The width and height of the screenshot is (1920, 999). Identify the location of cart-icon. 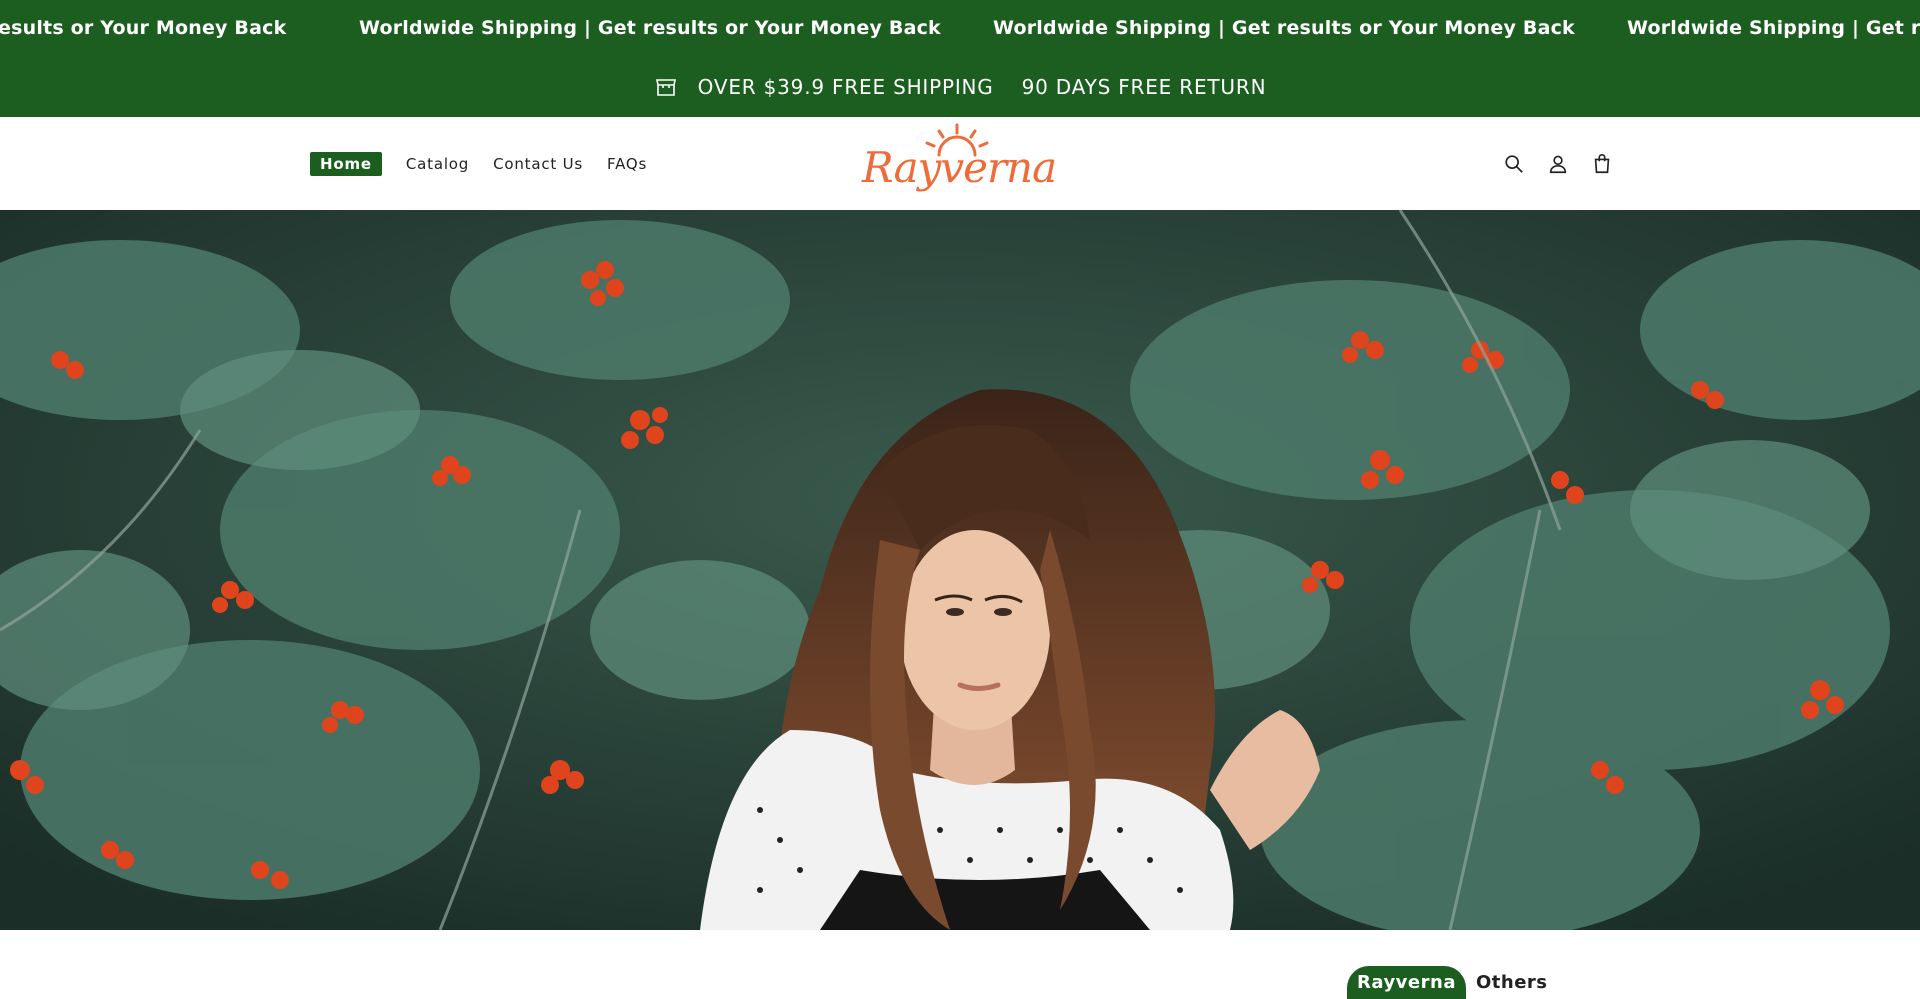
(1602, 164).